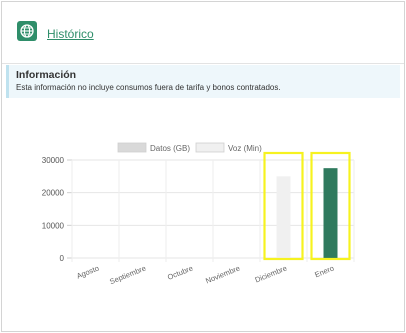 This screenshot has width=406, height=333. I want to click on x-tick-label: Noviembre, so click(222, 275).